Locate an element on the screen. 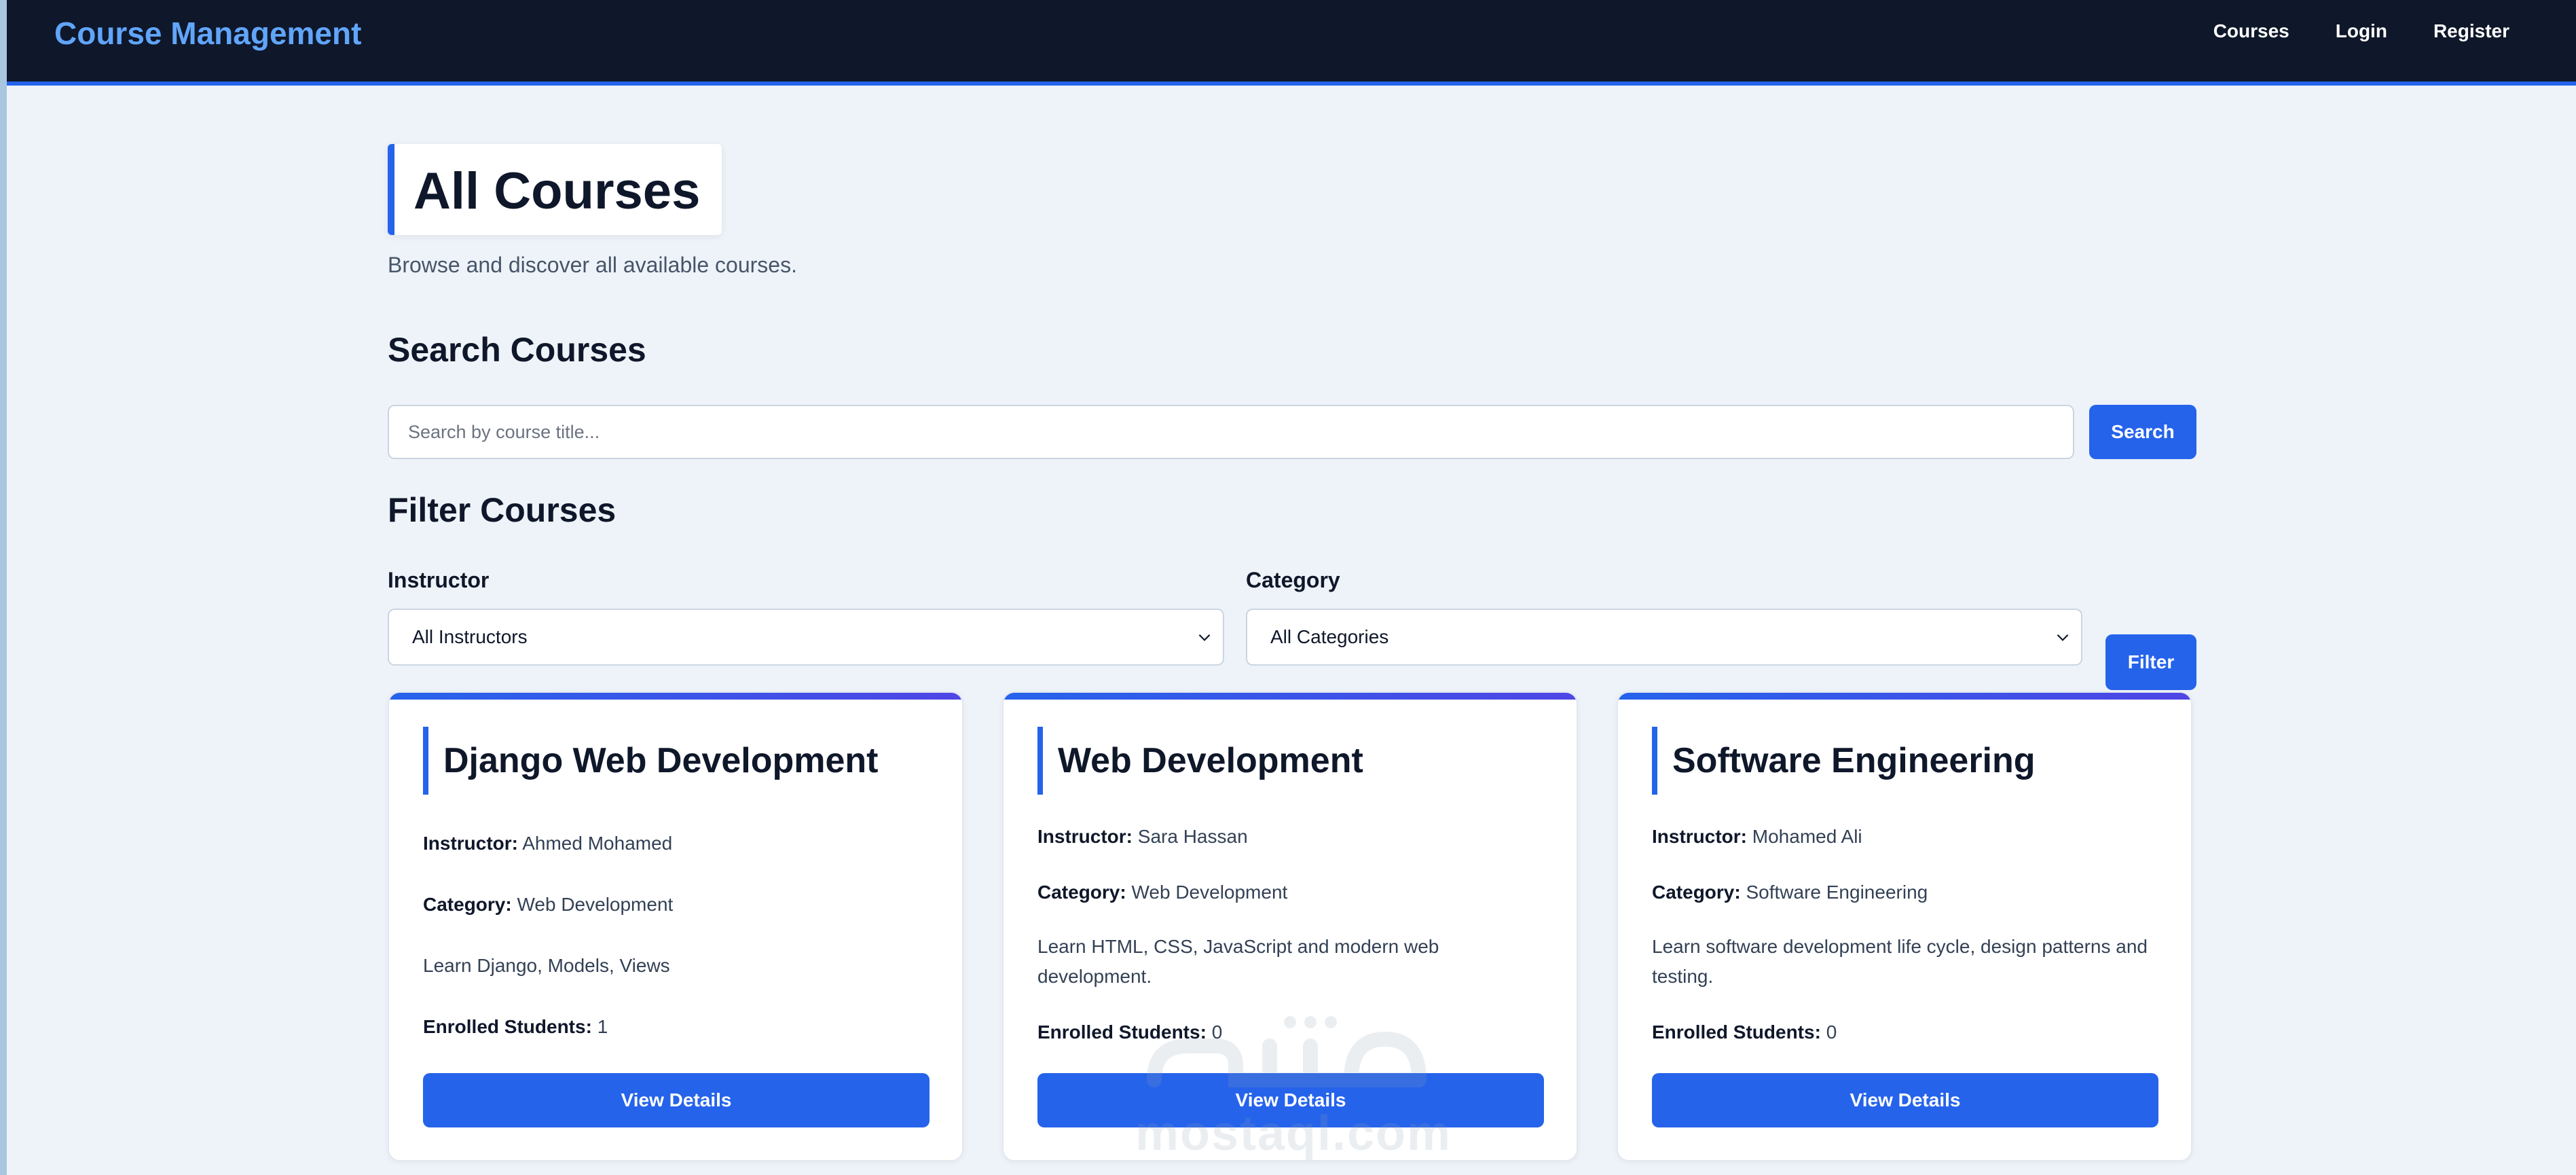  course-instructor: Instructor: Mohamed Ali is located at coordinates (1906, 837).